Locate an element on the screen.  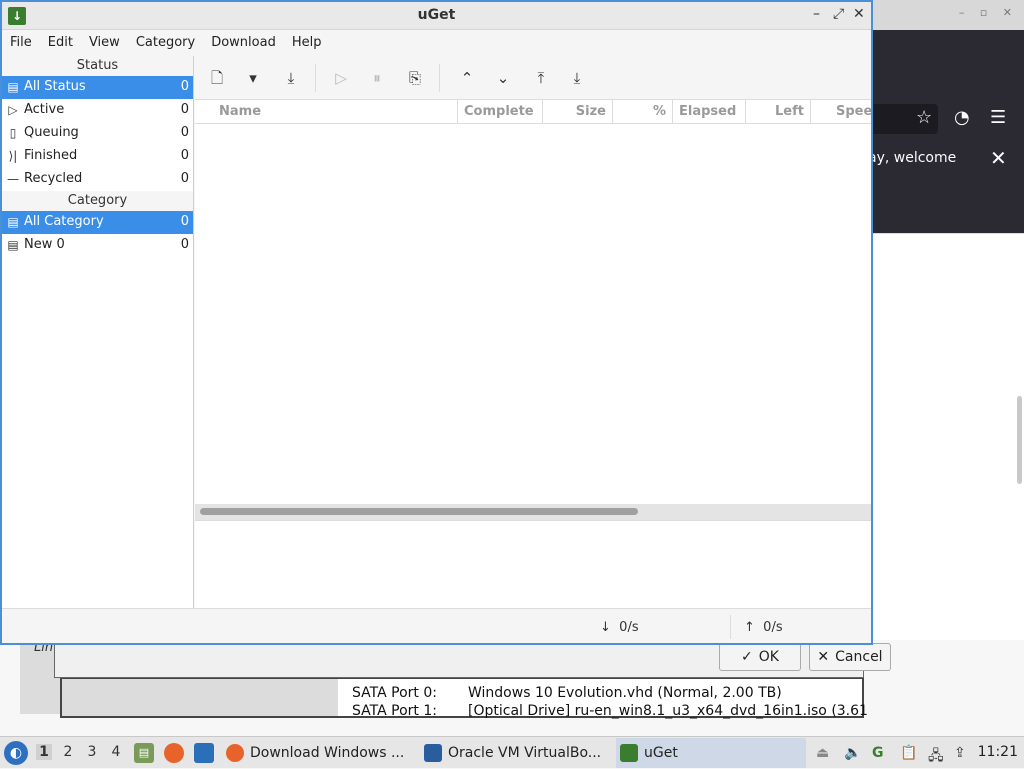
status-item-active: ▷ Active 0 is located at coordinates (97, 110).